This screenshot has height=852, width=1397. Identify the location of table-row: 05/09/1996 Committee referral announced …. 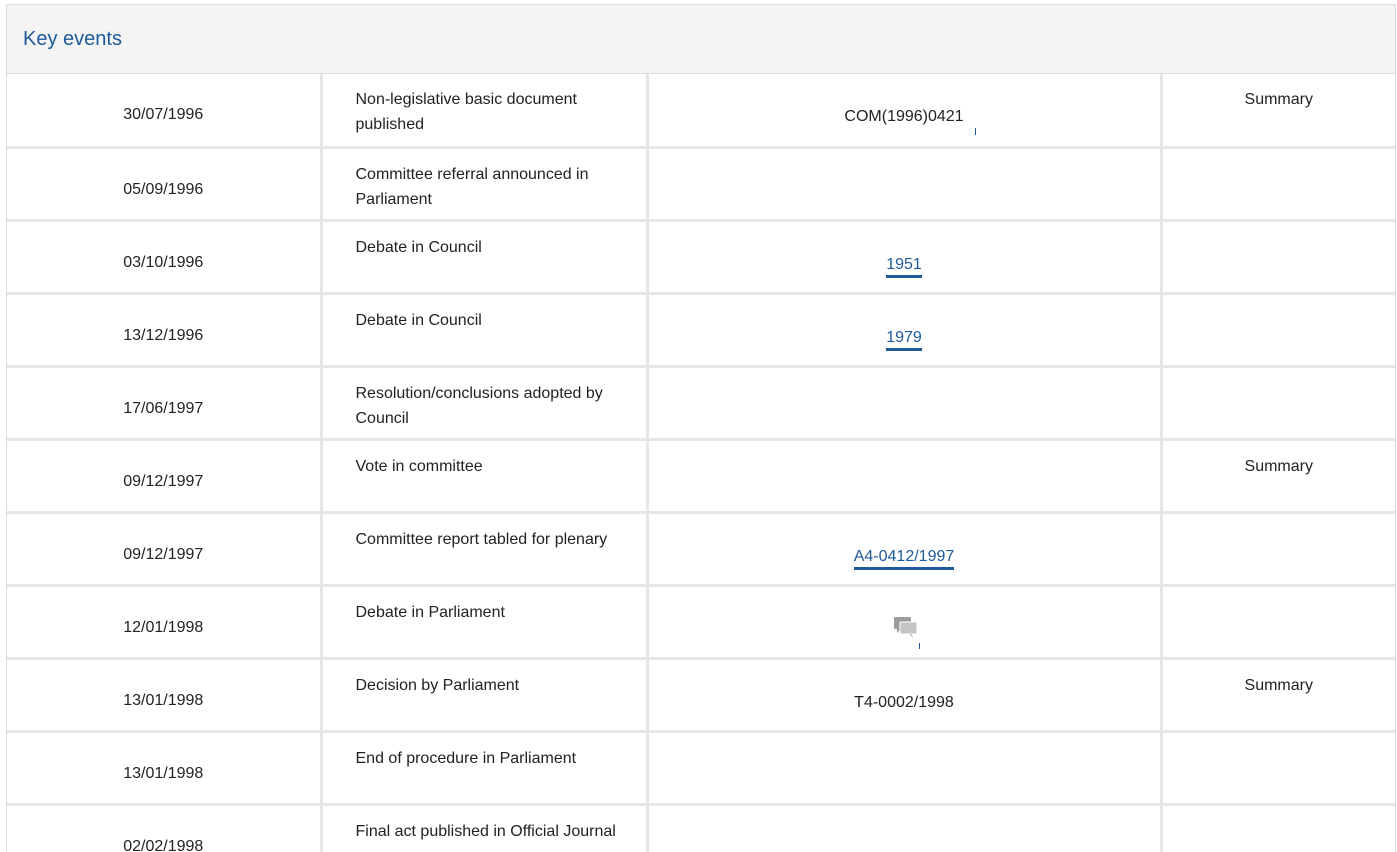
(701, 184).